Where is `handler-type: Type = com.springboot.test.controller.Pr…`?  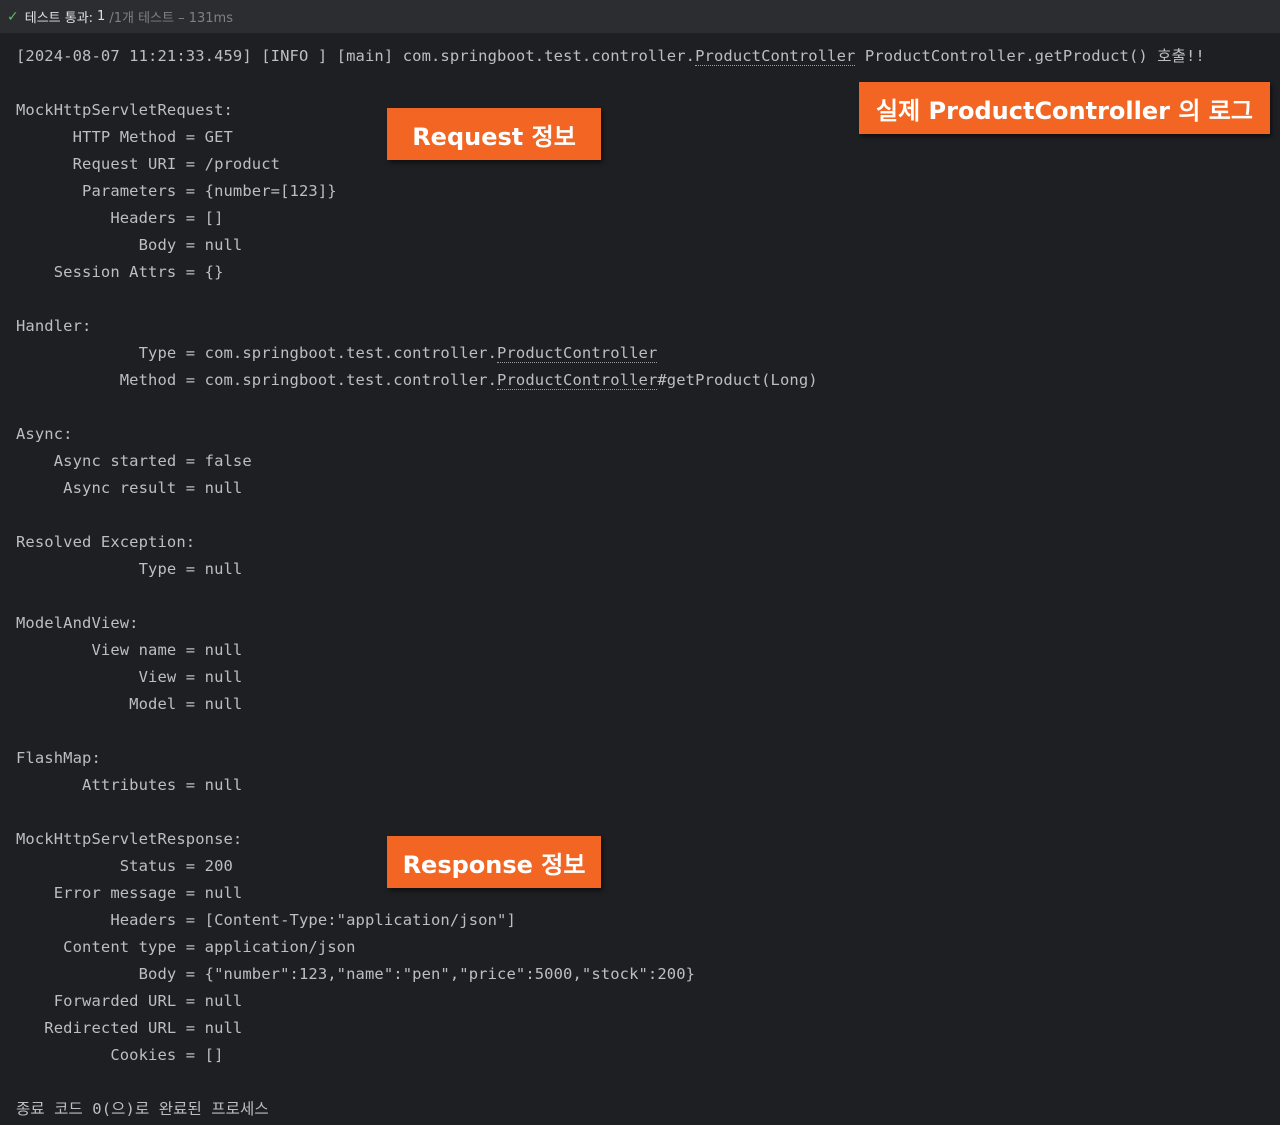 handler-type: Type = com.springboot.test.controller.Pr… is located at coordinates (337, 353).